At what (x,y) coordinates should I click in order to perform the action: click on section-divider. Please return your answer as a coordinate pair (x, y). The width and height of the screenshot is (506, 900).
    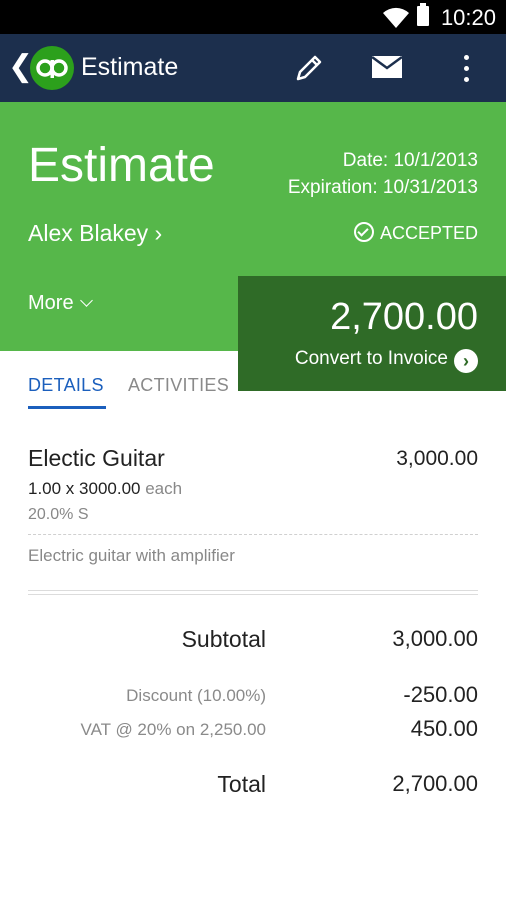
    Looking at the image, I should click on (253, 592).